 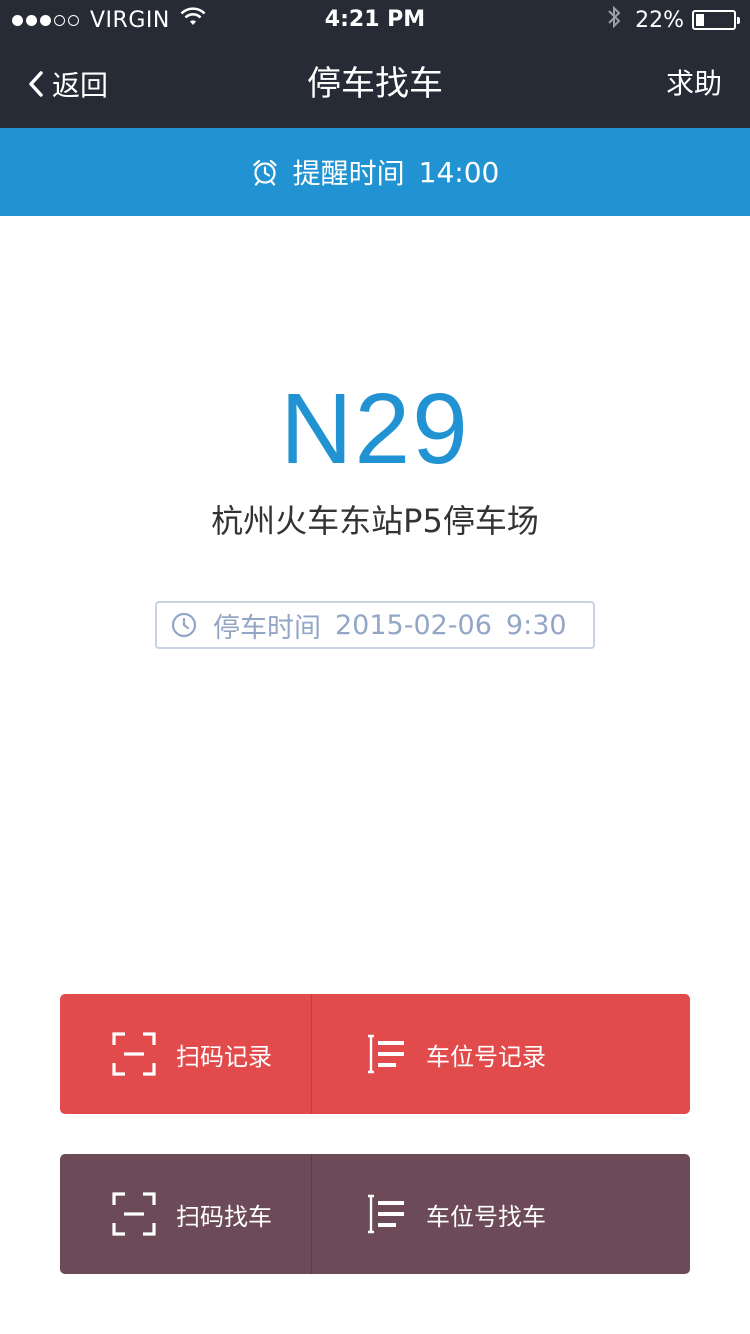 I want to click on scan-record-button: 扫码记录, so click(x=185, y=1054).